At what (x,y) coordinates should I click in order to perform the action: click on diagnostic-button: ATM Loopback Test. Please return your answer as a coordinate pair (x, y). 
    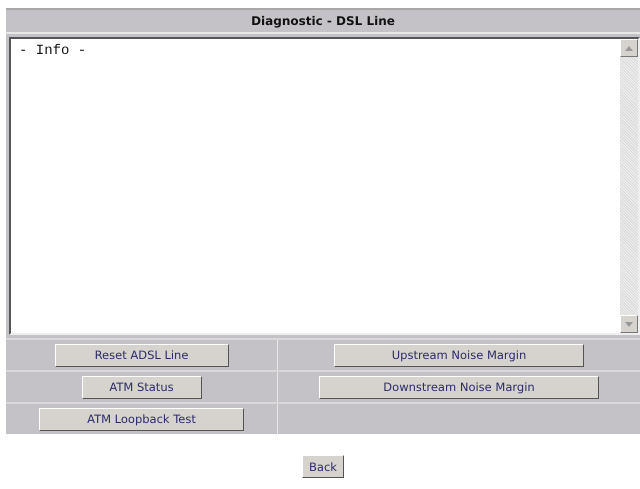
    Looking at the image, I should click on (141, 419).